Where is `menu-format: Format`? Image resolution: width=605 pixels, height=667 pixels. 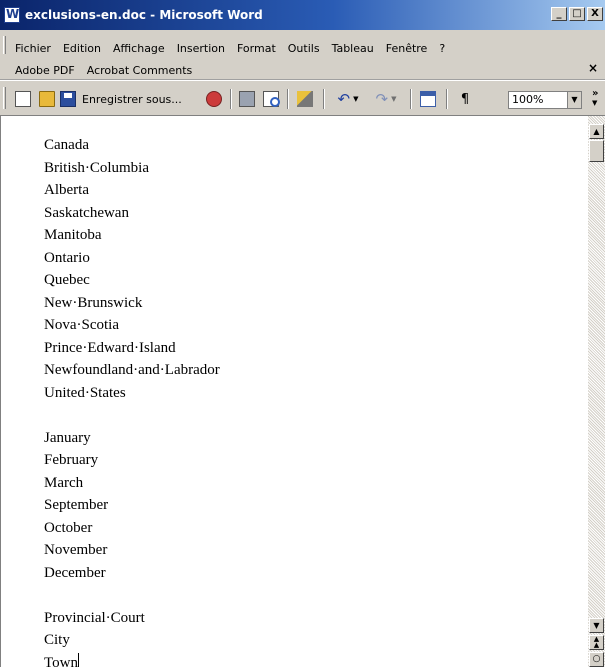 menu-format: Format is located at coordinates (256, 48).